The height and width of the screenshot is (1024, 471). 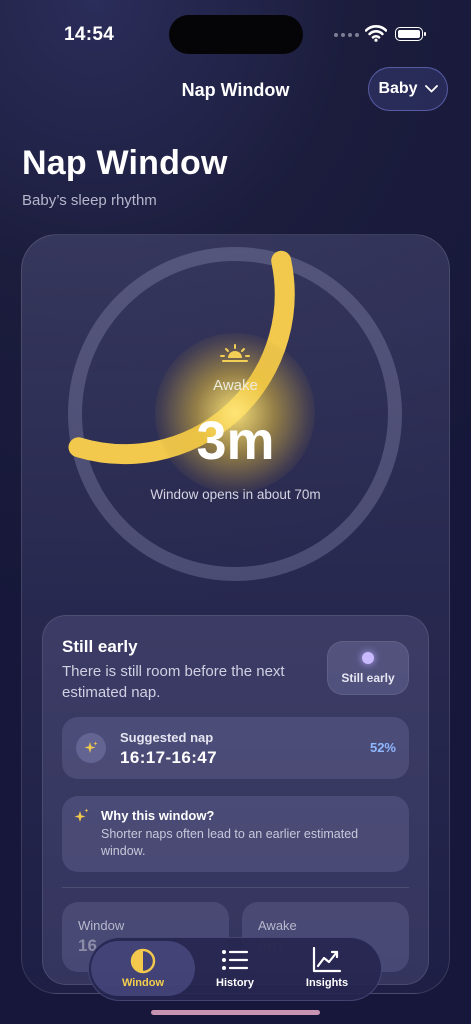 I want to click on status-dot-icon, so click(x=368, y=658).